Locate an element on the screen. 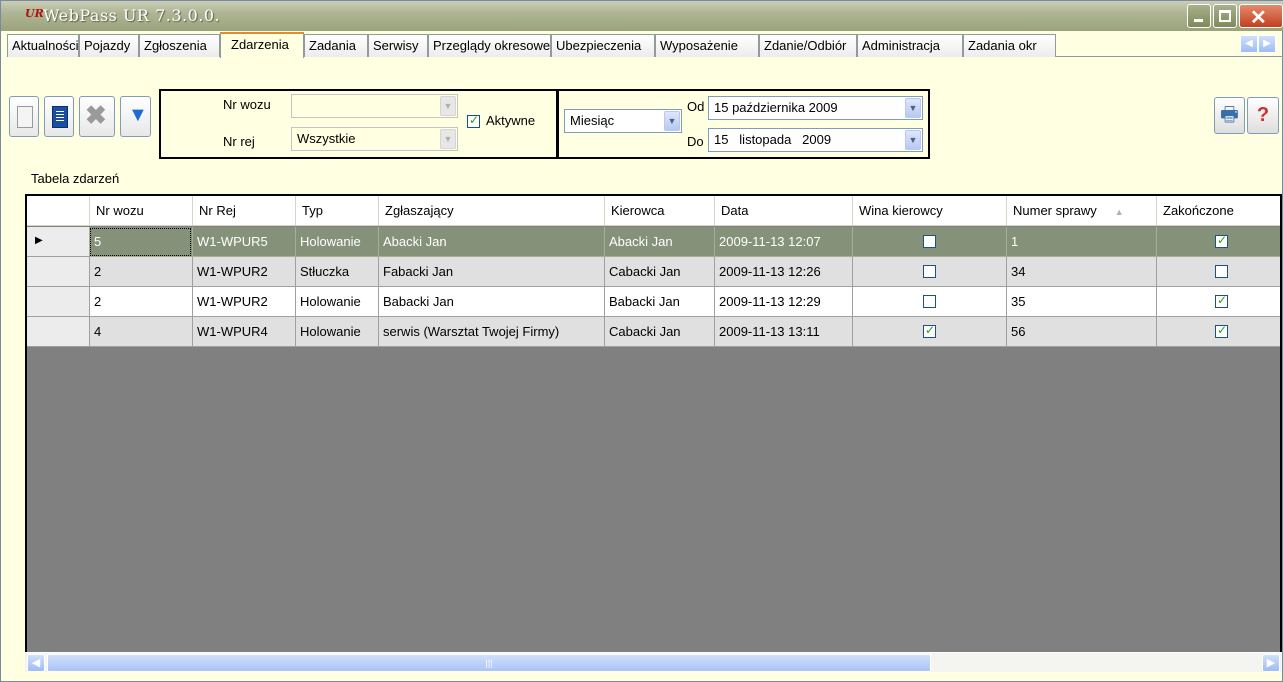 This screenshot has width=1283, height=682. column-header-wina-kierowcy: Wina kierowcy is located at coordinates (929, 211).